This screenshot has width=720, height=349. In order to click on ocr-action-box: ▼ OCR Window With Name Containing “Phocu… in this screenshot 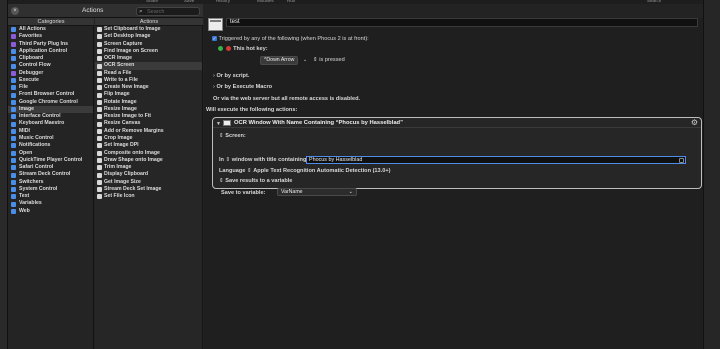, I will do `click(457, 153)`.